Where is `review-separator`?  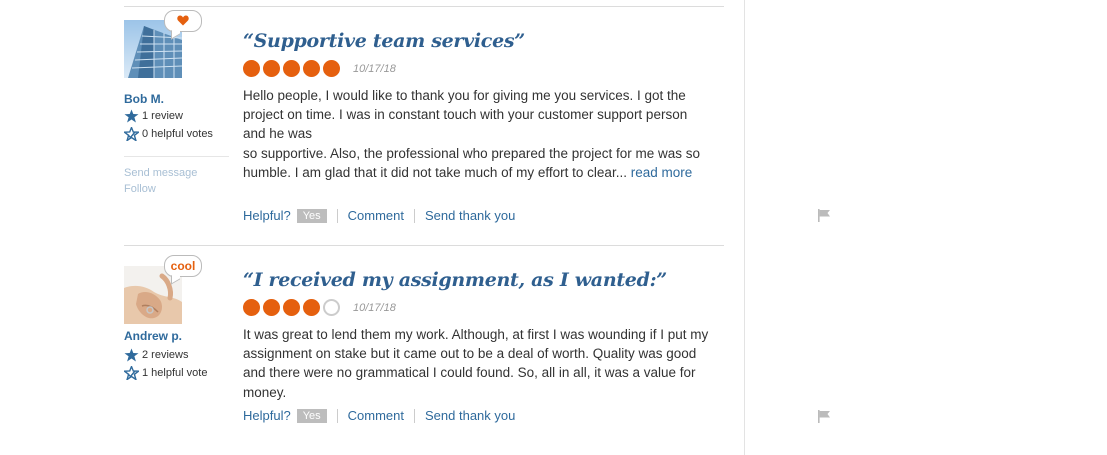
review-separator is located at coordinates (424, 245).